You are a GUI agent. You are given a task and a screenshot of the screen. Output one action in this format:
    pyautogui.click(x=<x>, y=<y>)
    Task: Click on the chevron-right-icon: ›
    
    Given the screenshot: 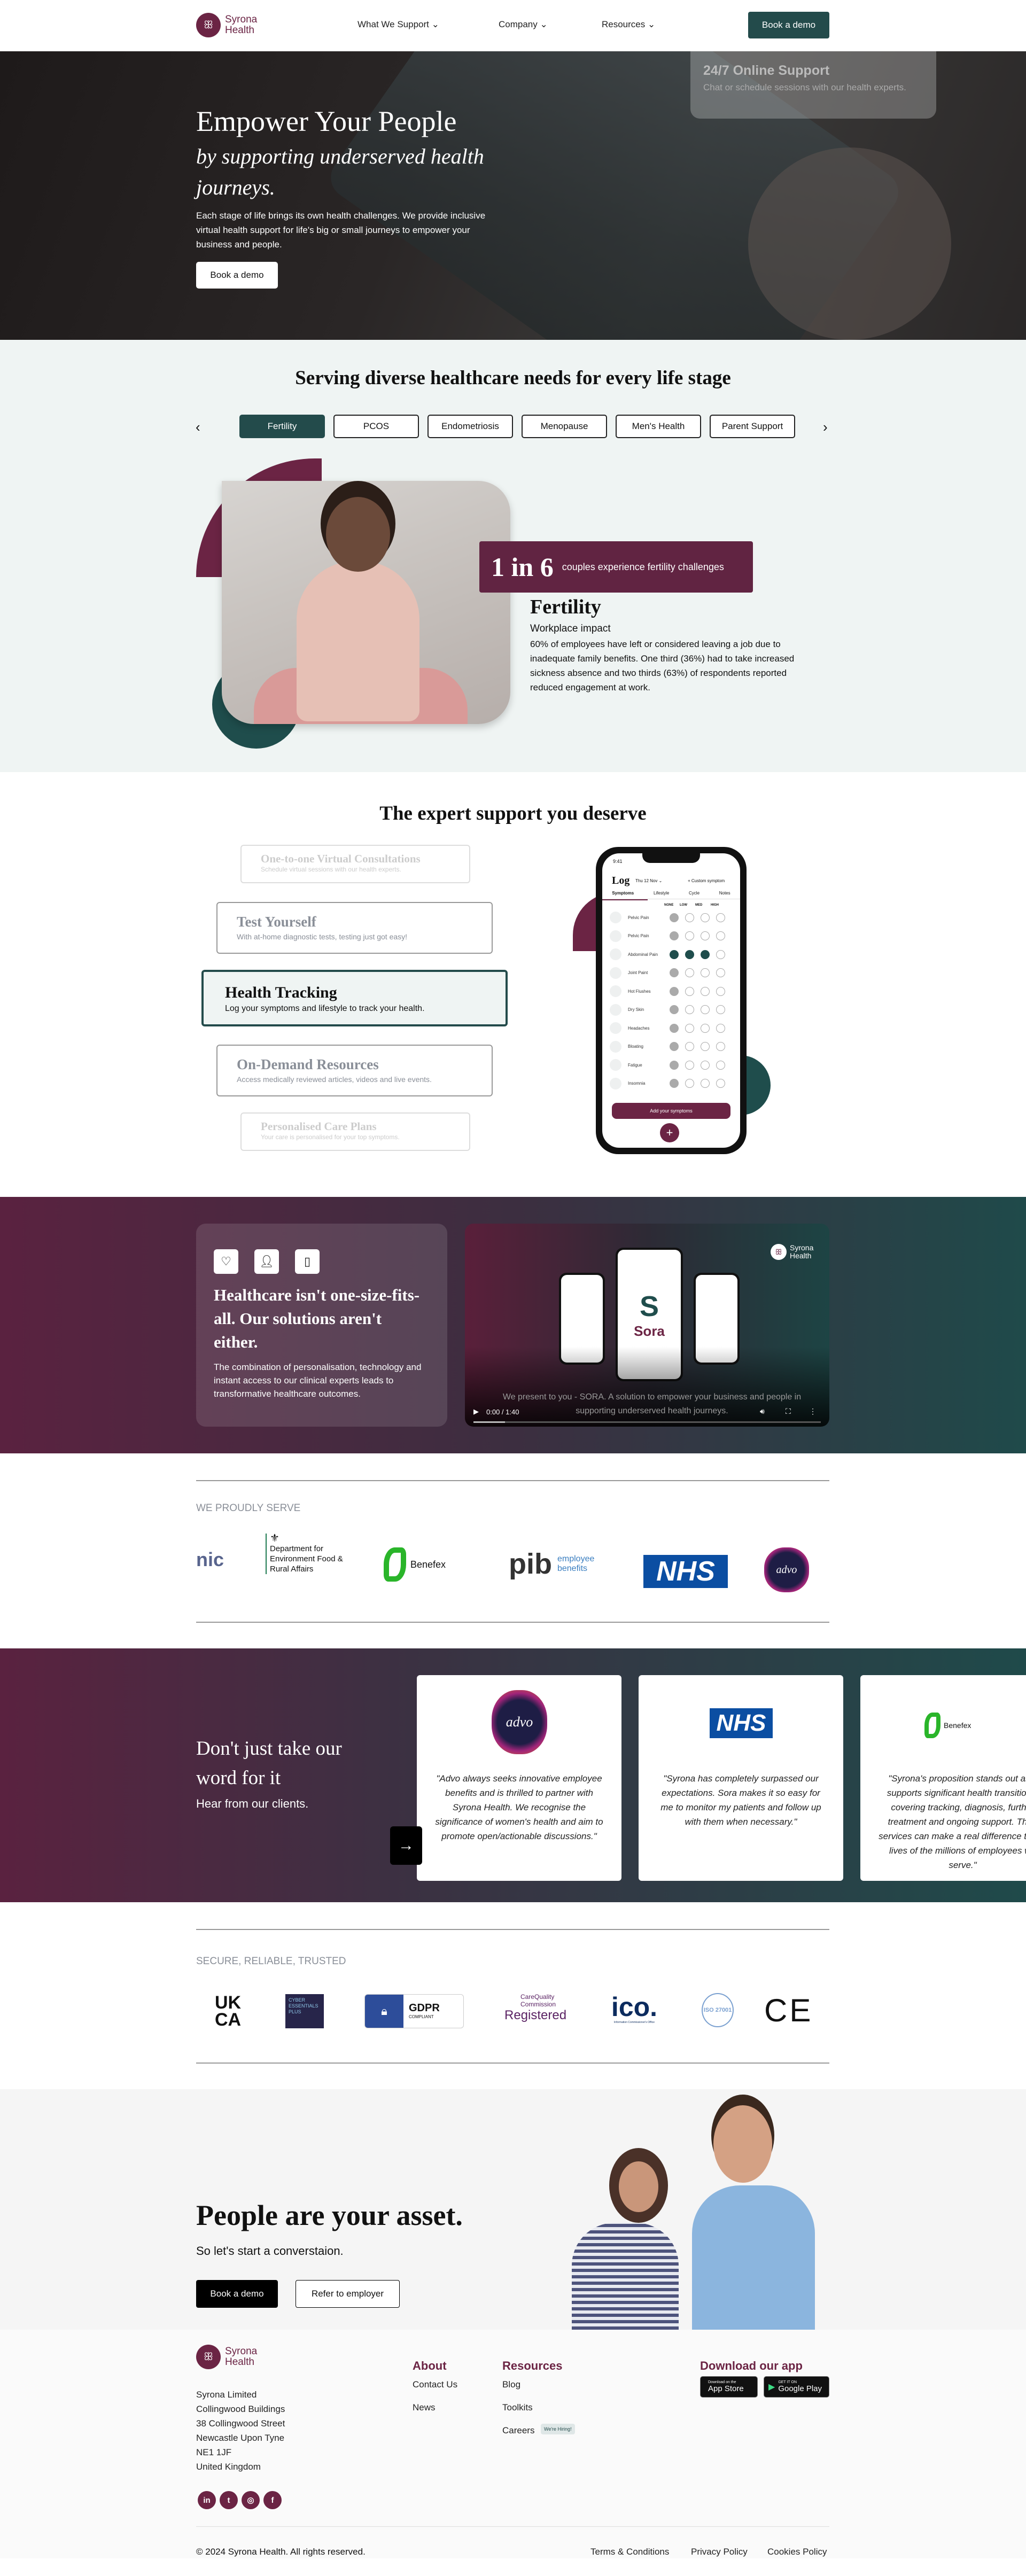 What is the action you would take?
    pyautogui.click(x=826, y=427)
    